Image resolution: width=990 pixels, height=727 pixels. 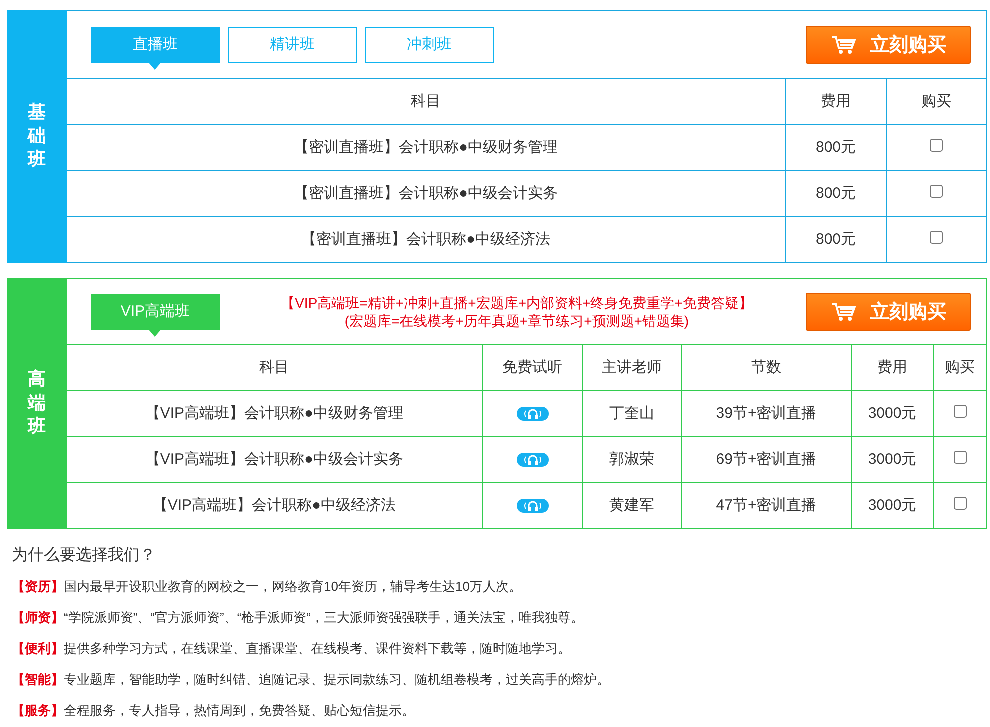 What do you see at coordinates (38, 649) in the screenshot?
I see `feature-tag: 【便利】` at bounding box center [38, 649].